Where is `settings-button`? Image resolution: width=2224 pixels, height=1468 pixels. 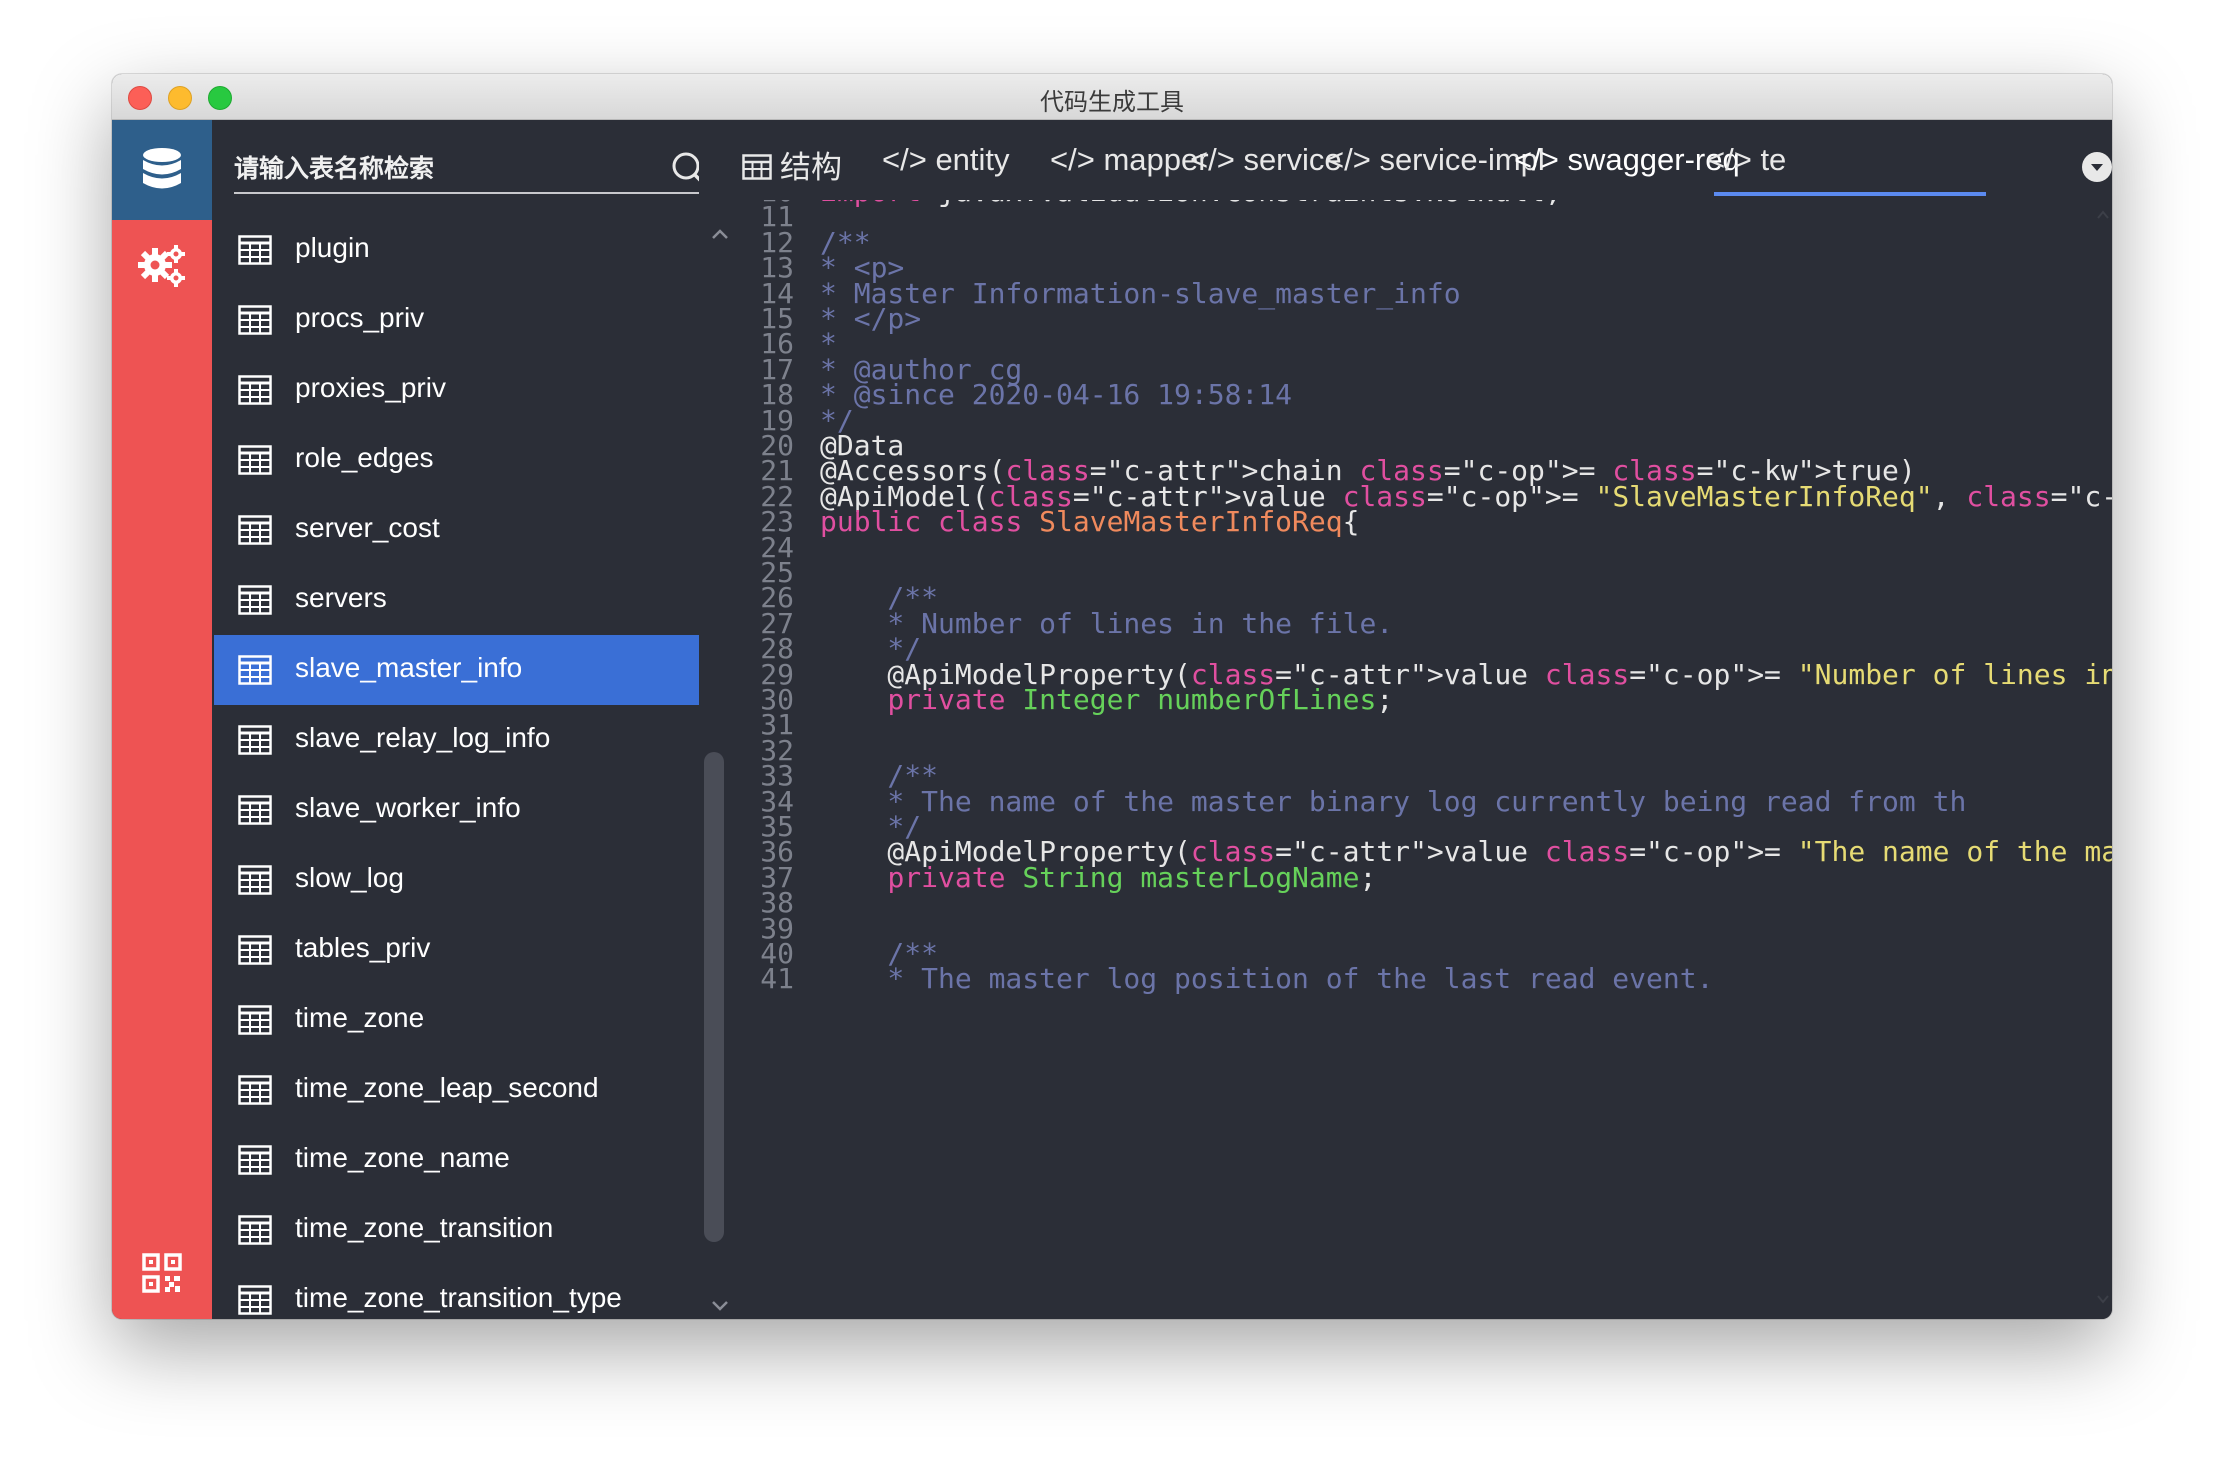
settings-button is located at coordinates (162, 266).